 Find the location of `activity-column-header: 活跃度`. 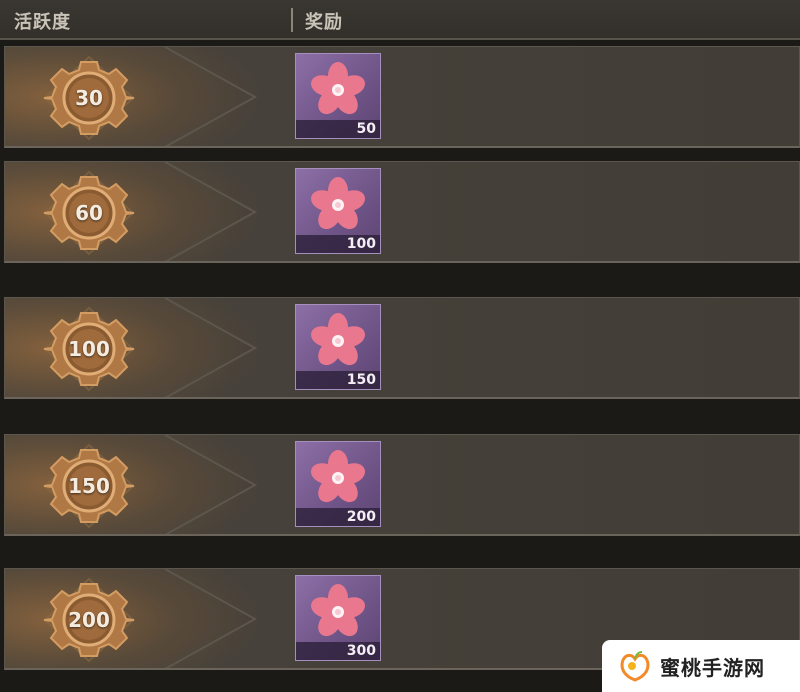

activity-column-header: 活跃度 is located at coordinates (42, 22).